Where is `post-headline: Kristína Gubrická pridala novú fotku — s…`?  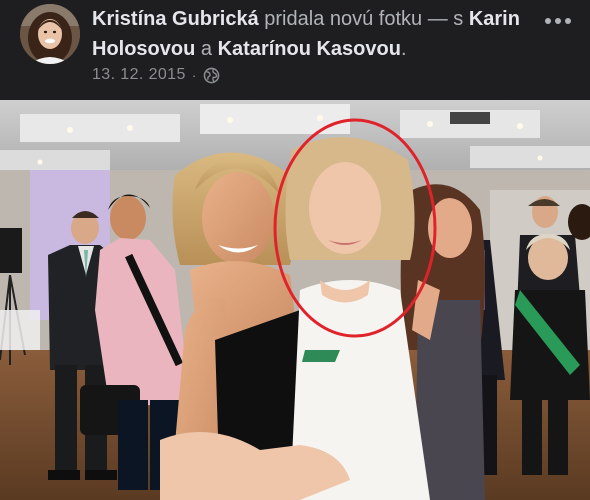
post-headline: Kristína Gubrická pridala novú fotku — s… is located at coordinates (312, 34).